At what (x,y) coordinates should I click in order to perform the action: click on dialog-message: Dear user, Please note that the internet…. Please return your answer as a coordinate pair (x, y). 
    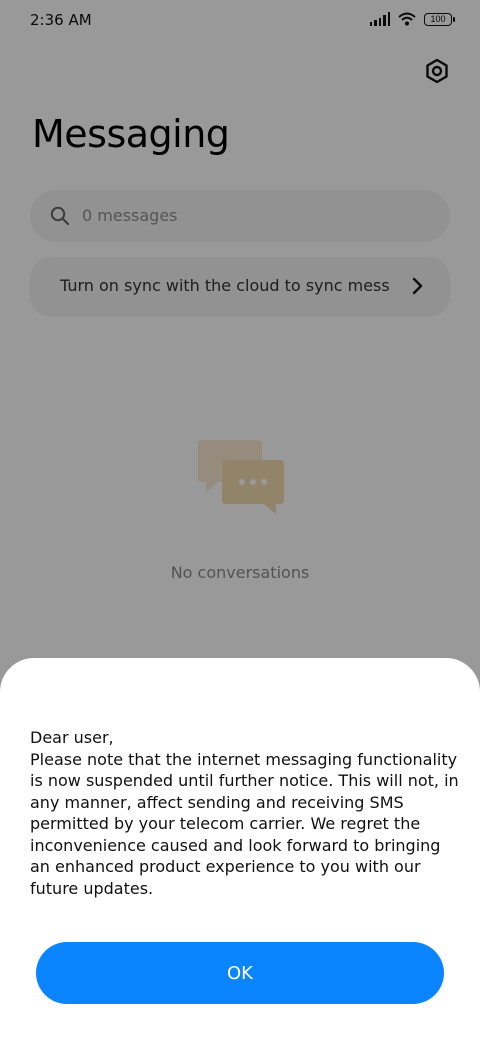
    Looking at the image, I should click on (246, 813).